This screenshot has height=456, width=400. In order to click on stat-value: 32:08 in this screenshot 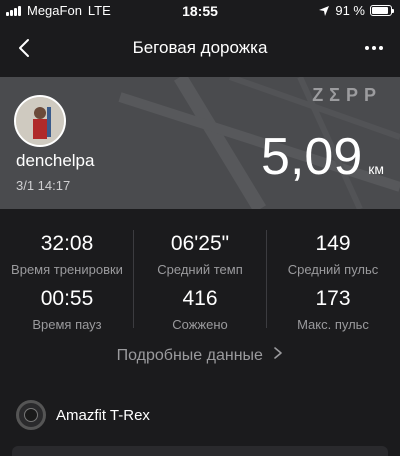, I will do `click(67, 243)`.